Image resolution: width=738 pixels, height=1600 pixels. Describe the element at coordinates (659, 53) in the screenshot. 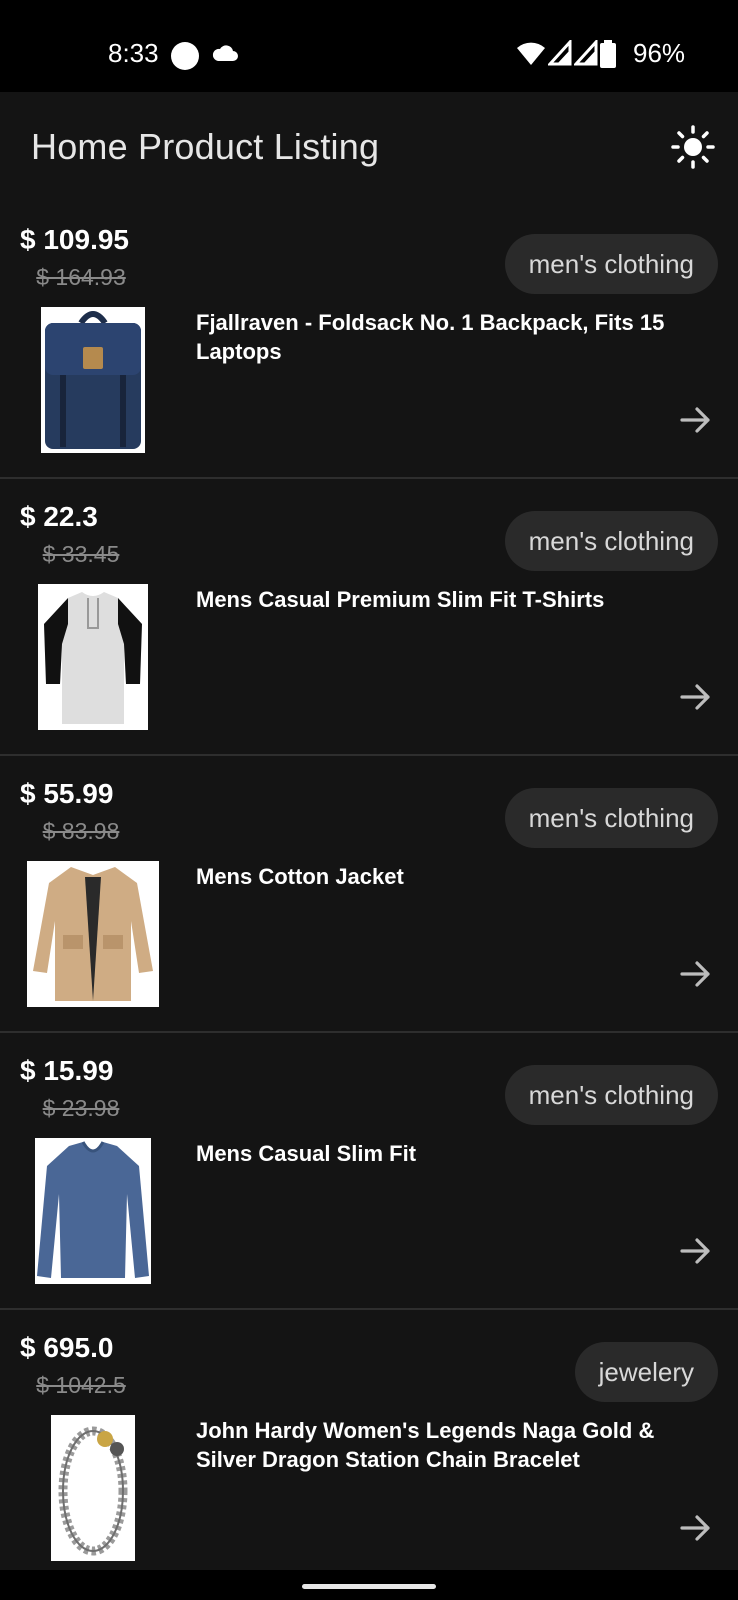

I see `battery-percentage: 96%` at that location.